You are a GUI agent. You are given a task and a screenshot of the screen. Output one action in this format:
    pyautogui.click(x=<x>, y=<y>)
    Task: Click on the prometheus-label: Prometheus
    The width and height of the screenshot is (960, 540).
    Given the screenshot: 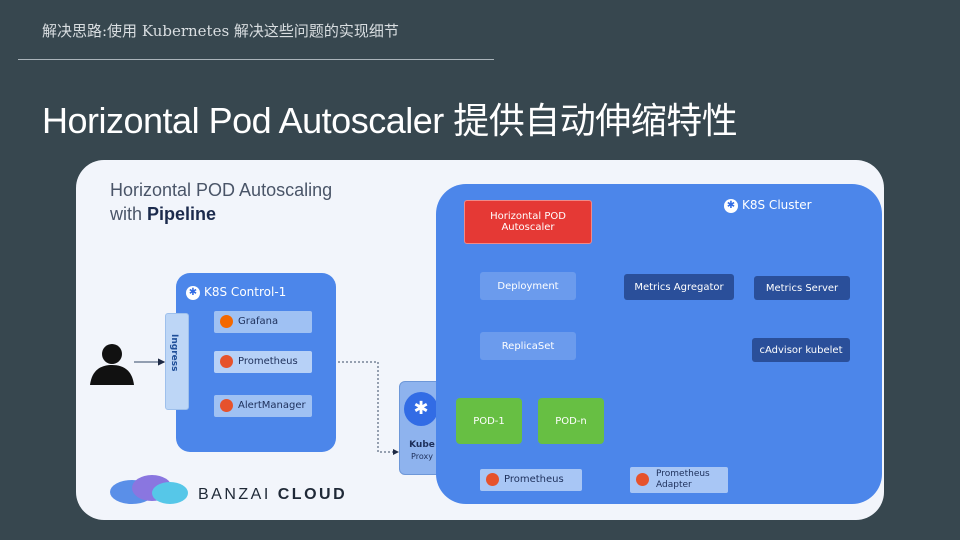 What is the action you would take?
    pyautogui.click(x=268, y=361)
    